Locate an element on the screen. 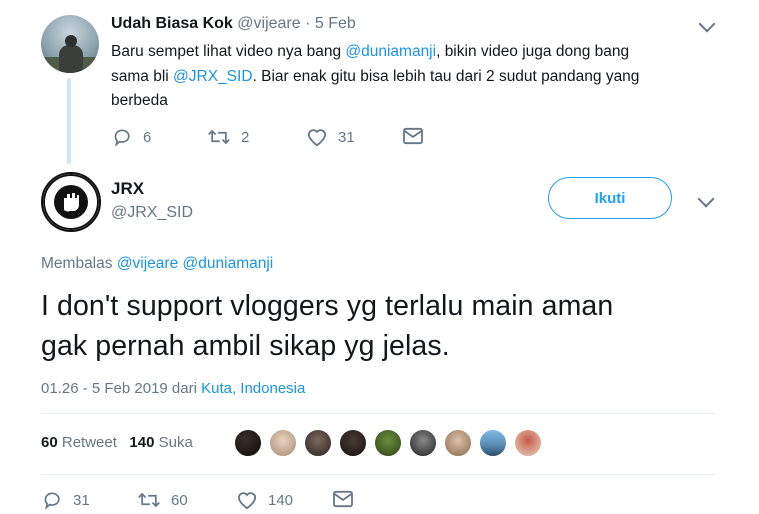 The image size is (759, 514). reply-author-handle: @vijeare is located at coordinates (268, 23).